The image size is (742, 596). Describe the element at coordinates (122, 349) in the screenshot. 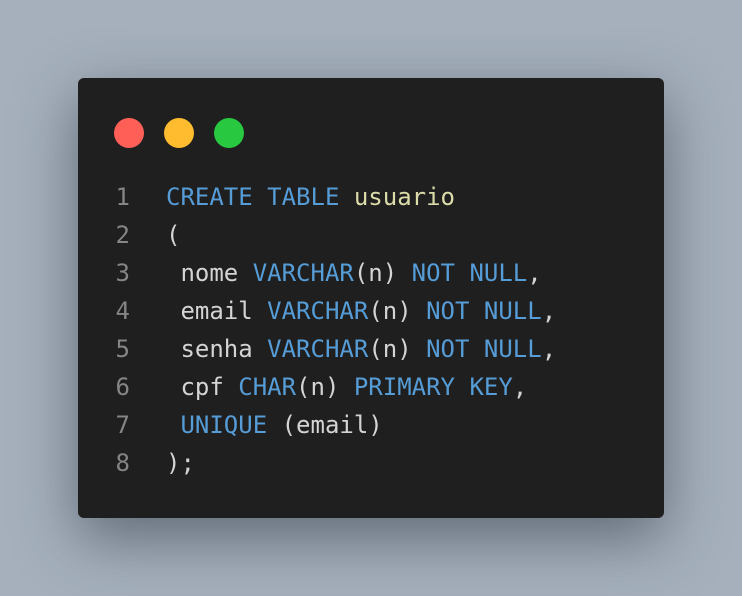

I see `line-number: 5` at that location.